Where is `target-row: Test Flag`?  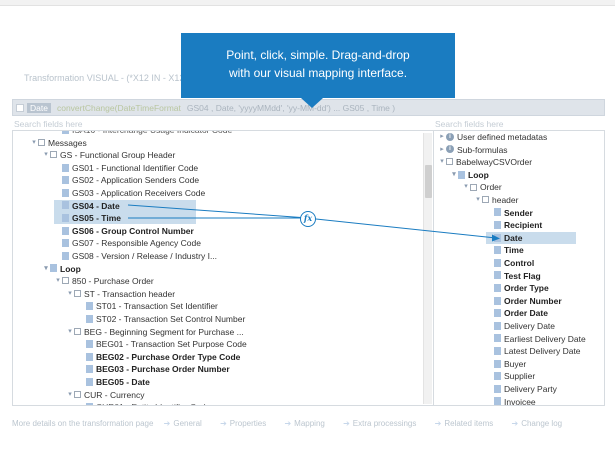 target-row: Test Flag is located at coordinates (513, 276).